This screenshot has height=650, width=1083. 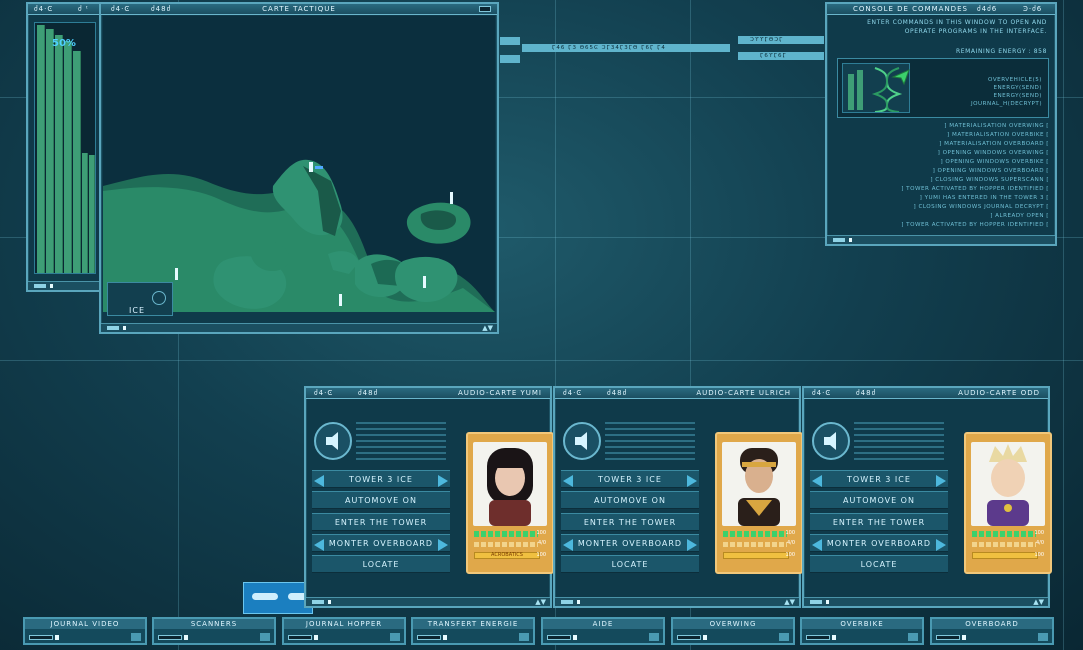 I want to click on connector-label: Ӷ46 Ӷ3 ϑ65Ͼ ϽӶ34Ӷ3Ӷϑ Ӷ6Ӷ Ӷ4, so click(x=609, y=48).